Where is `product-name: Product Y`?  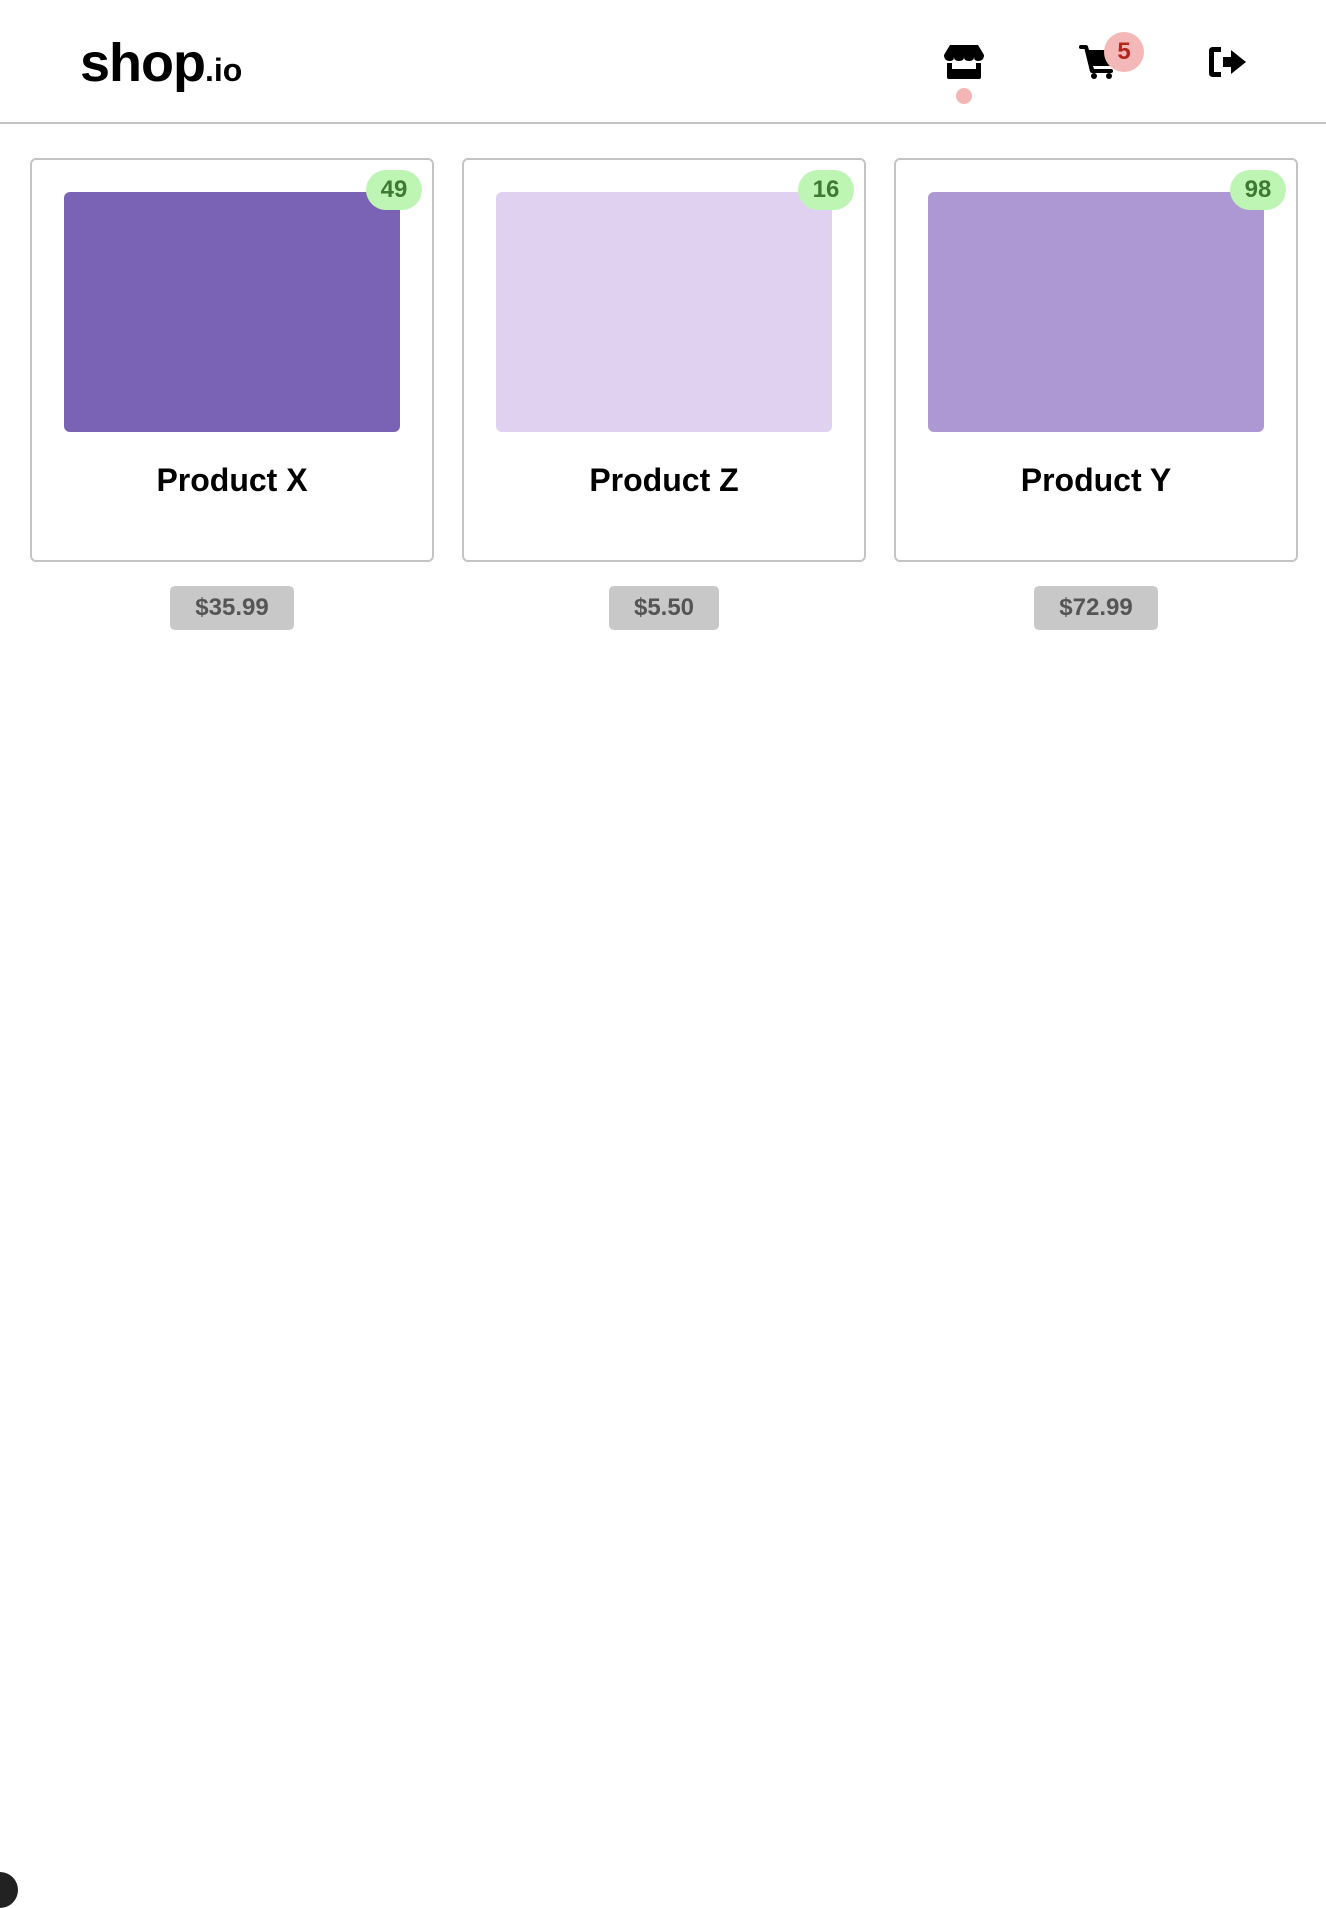 product-name: Product Y is located at coordinates (1096, 480).